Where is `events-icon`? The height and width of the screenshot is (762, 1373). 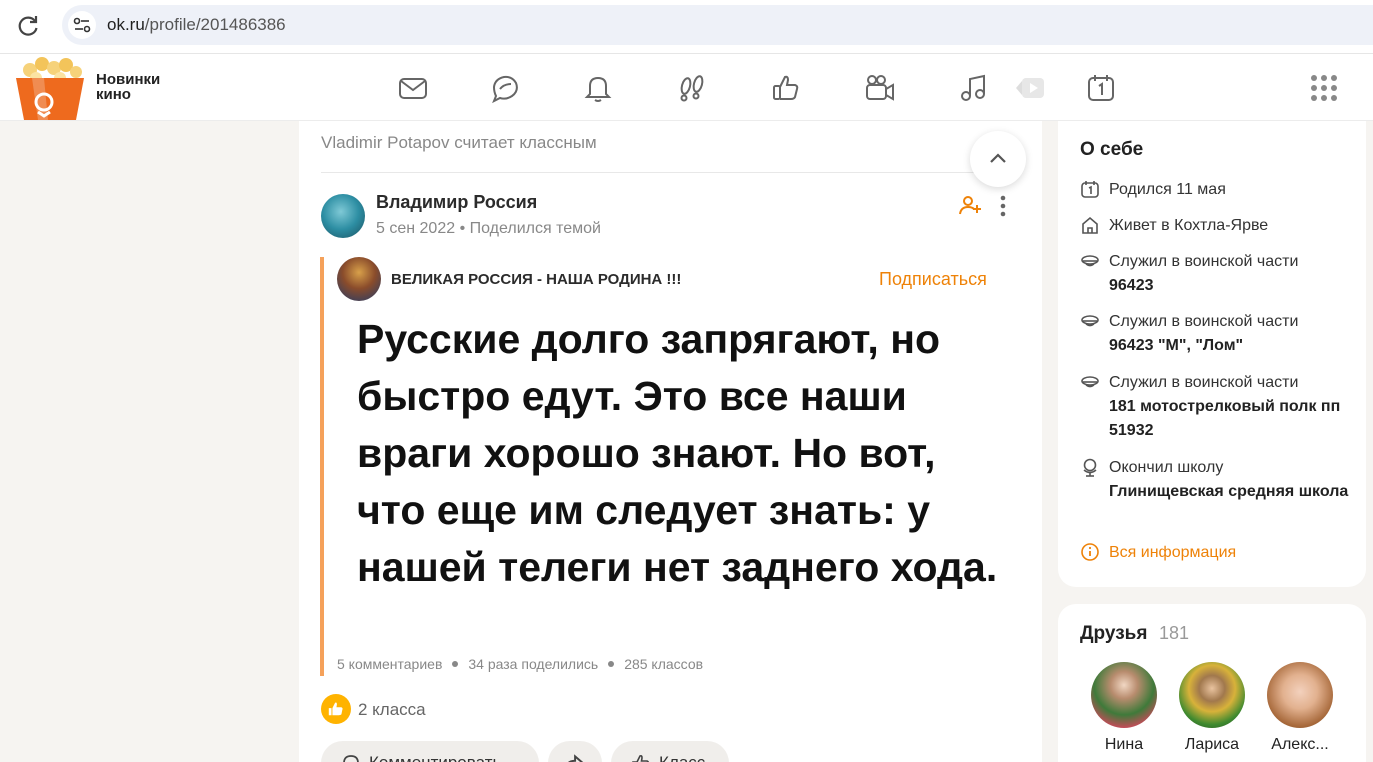 events-icon is located at coordinates (786, 88).